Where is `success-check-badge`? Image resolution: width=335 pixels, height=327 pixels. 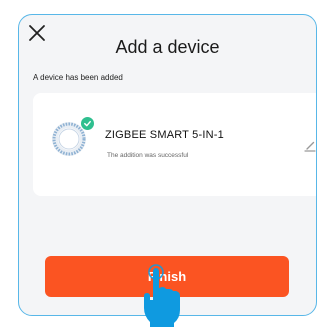
success-check-badge is located at coordinates (87, 123).